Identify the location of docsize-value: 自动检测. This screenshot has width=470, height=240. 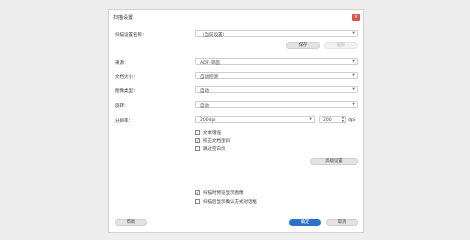
(209, 77).